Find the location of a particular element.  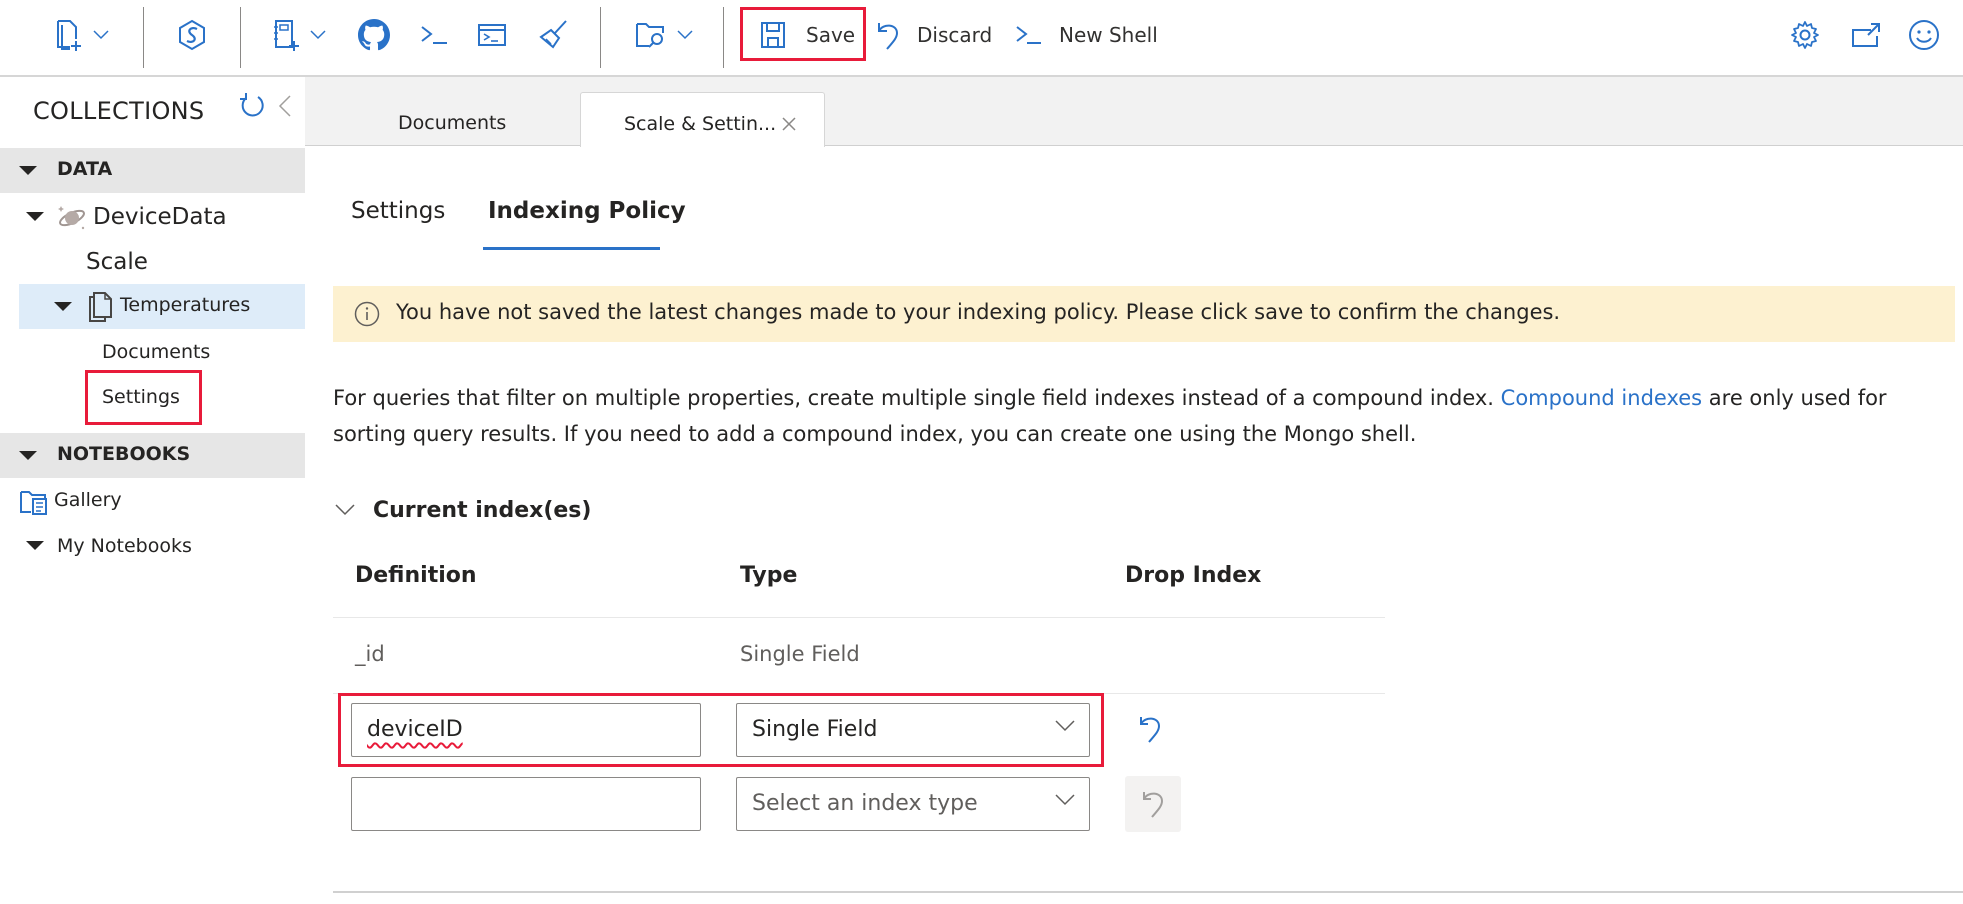

placeholder: Select an index type is located at coordinates (865, 803).